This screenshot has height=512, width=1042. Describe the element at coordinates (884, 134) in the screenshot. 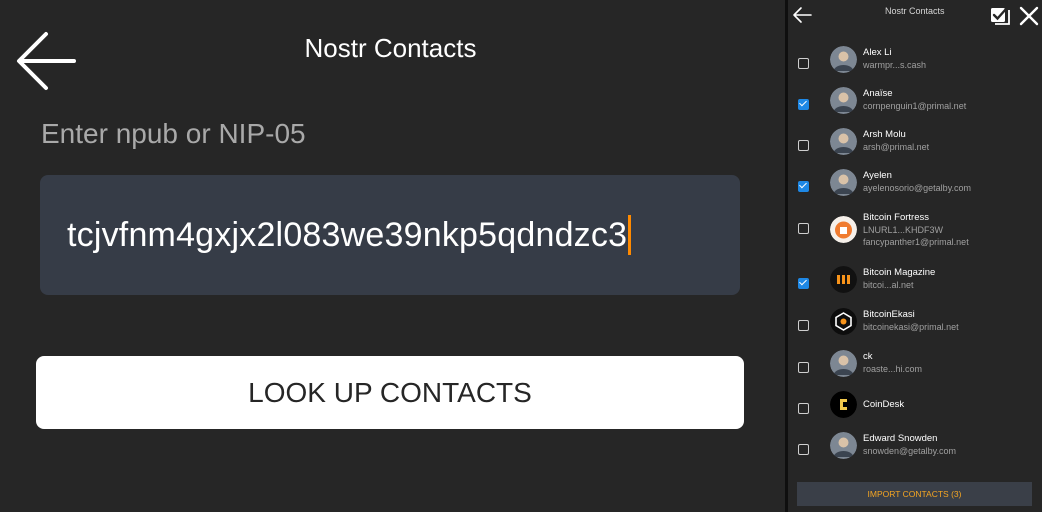

I see `contact-name: Arsh Molu` at that location.